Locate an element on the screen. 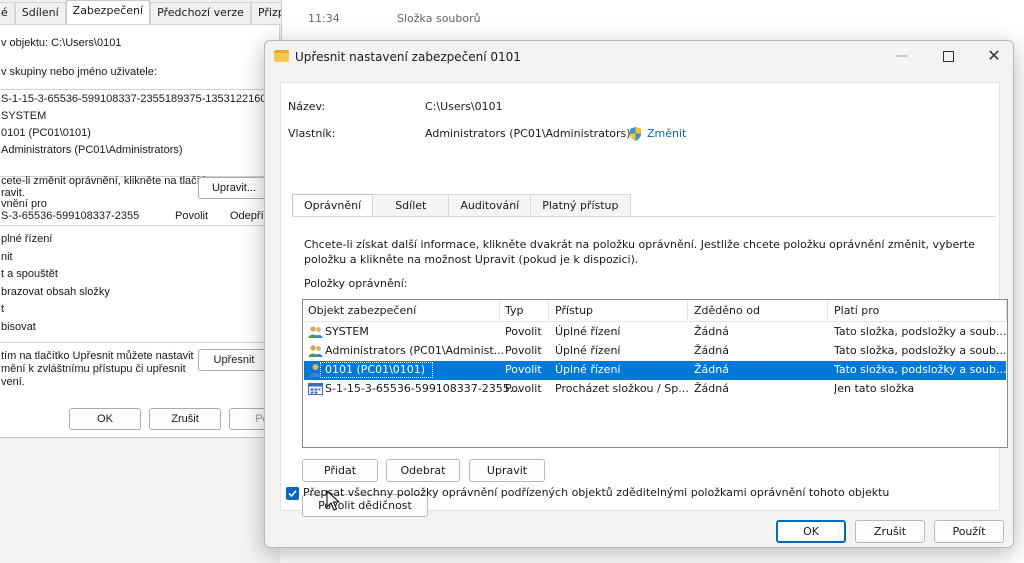 Image resolution: width=1024 pixels, height=563 pixels. edit-entry-button: Upravit is located at coordinates (507, 470).